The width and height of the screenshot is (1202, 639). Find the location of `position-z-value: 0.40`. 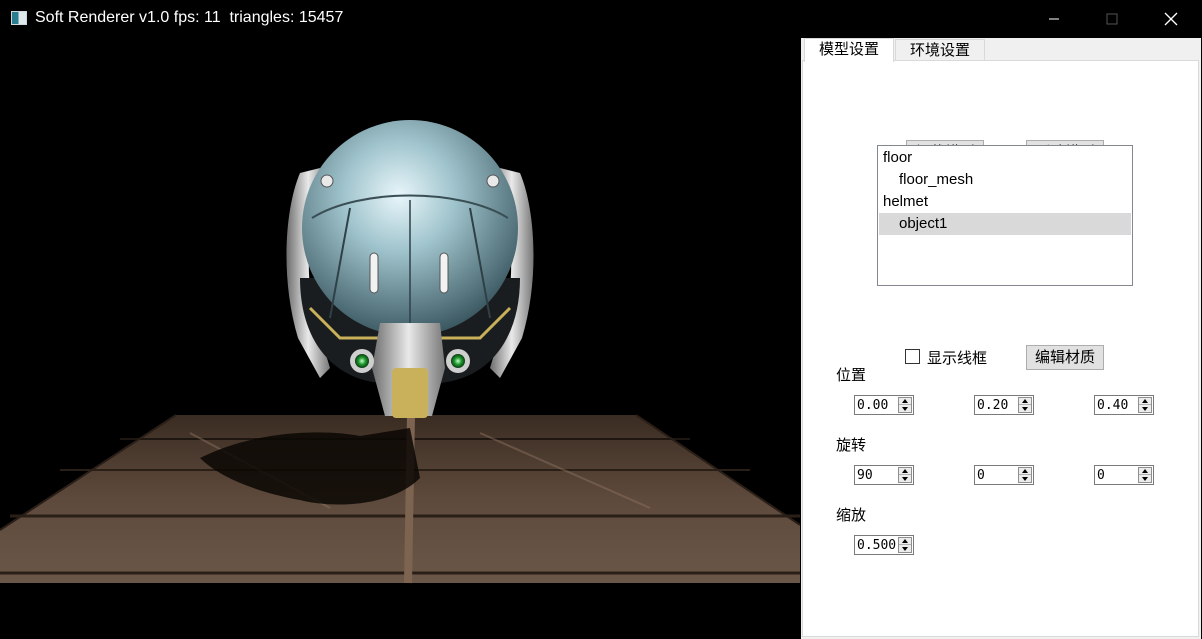

position-z-value: 0.40 is located at coordinates (1113, 405).